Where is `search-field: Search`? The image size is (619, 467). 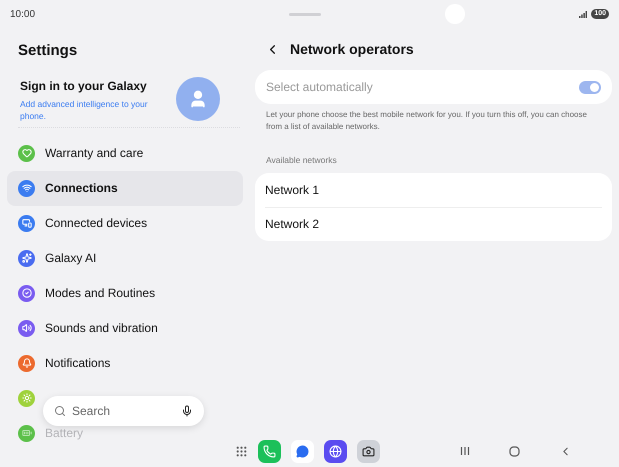 search-field: Search is located at coordinates (123, 411).